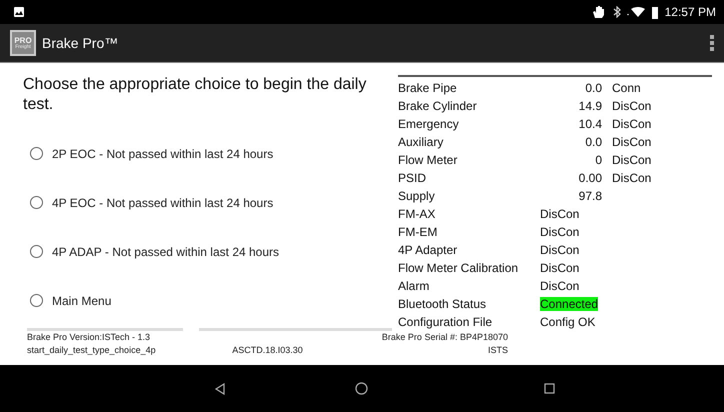 The image size is (724, 412). What do you see at coordinates (459, 268) in the screenshot?
I see `reading-label: Flow Meter Calibration` at bounding box center [459, 268].